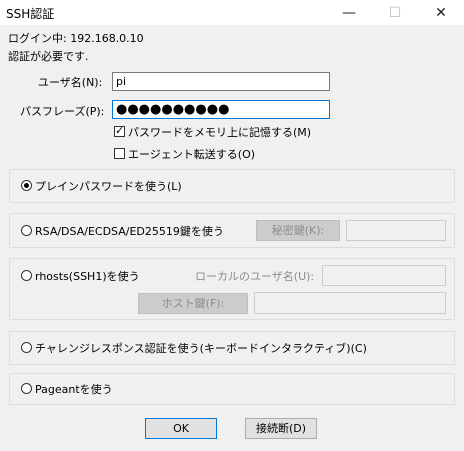  Describe the element at coordinates (30, 14) in the screenshot. I see `window-title: SSH認証` at that location.